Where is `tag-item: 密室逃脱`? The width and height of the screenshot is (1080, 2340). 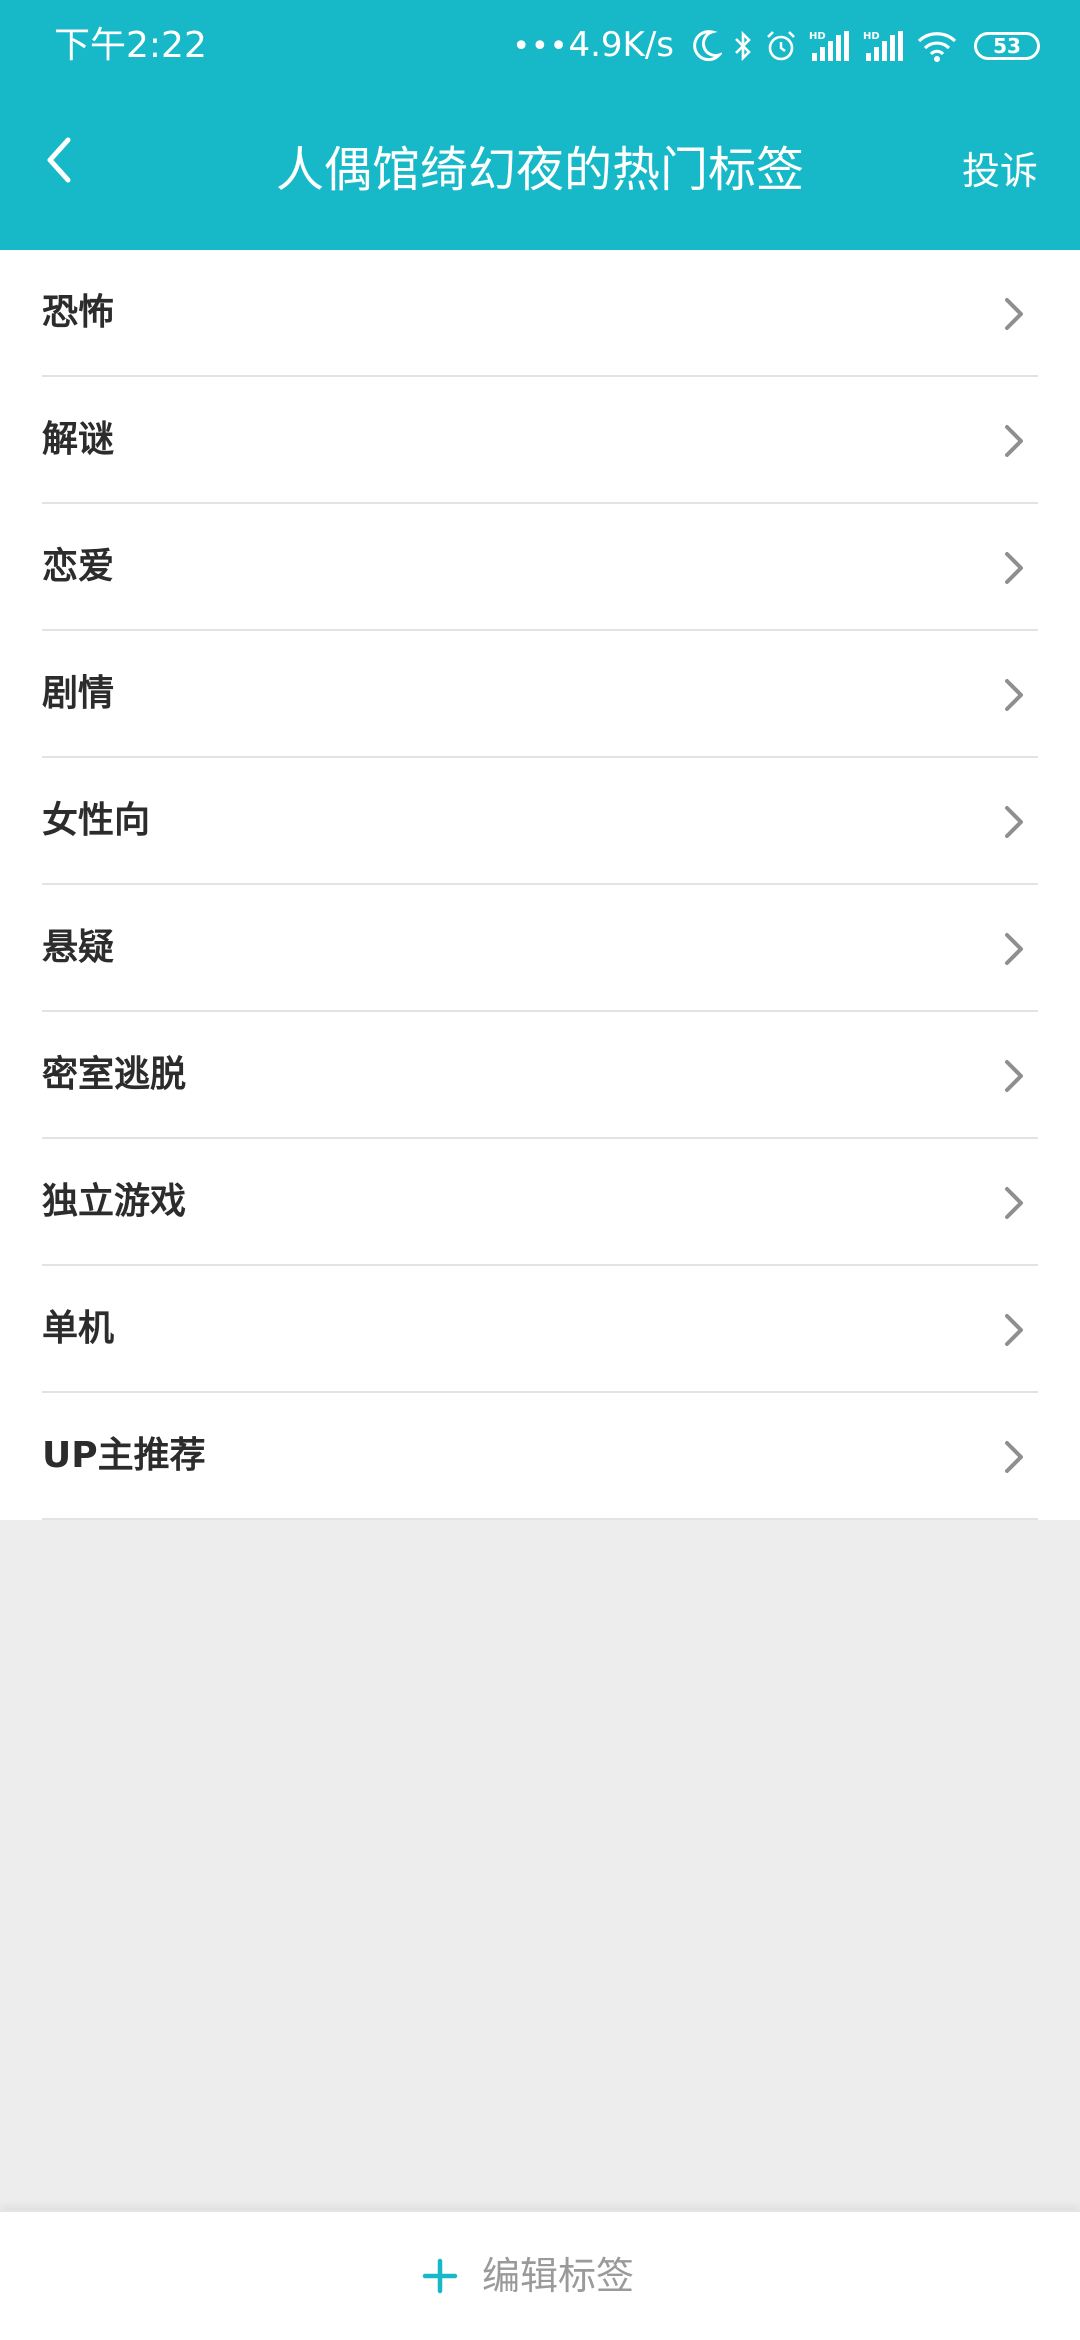
tag-item: 密室逃脱 is located at coordinates (540, 1075).